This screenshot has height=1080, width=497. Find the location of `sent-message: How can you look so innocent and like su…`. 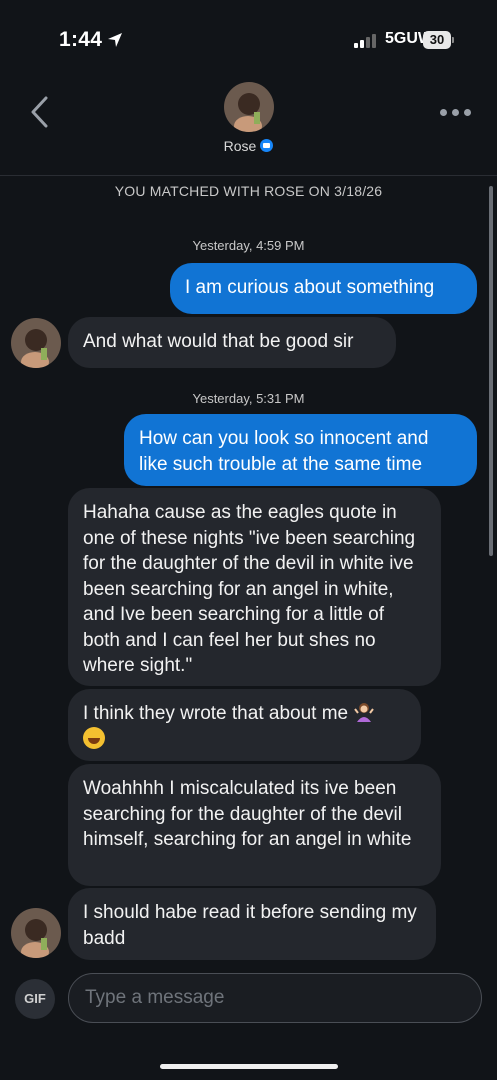

sent-message: How can you look so innocent and like su… is located at coordinates (300, 450).